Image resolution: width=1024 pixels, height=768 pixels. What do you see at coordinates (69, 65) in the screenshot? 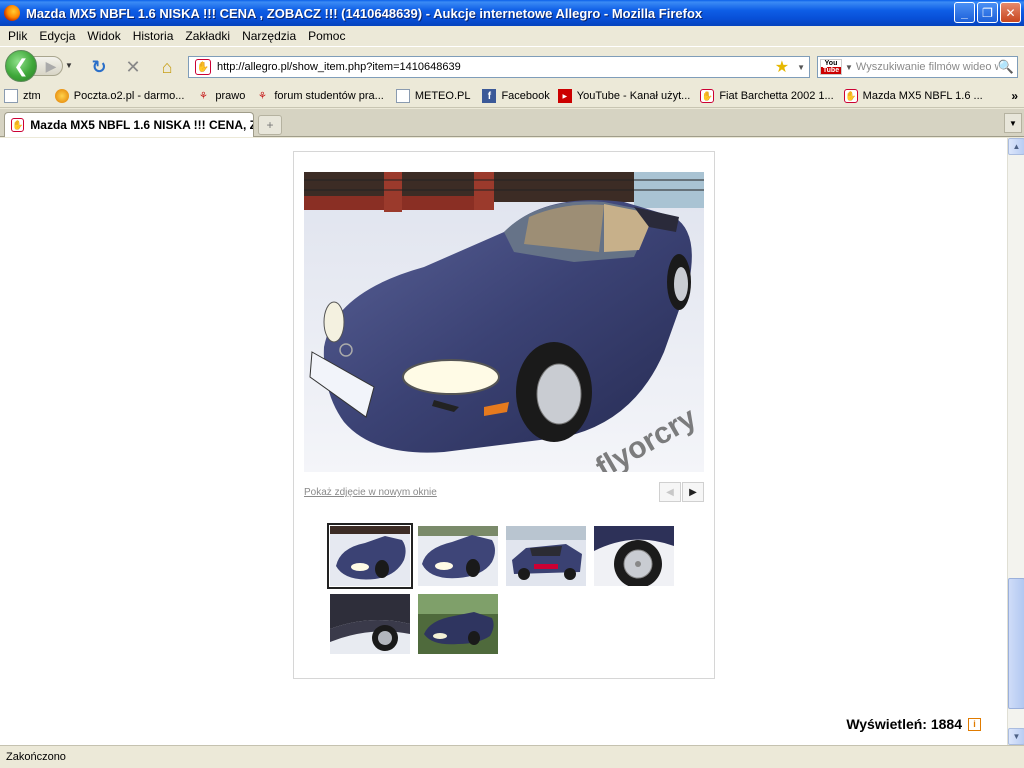
I see `history-dropdown-icon: ▼` at bounding box center [69, 65].